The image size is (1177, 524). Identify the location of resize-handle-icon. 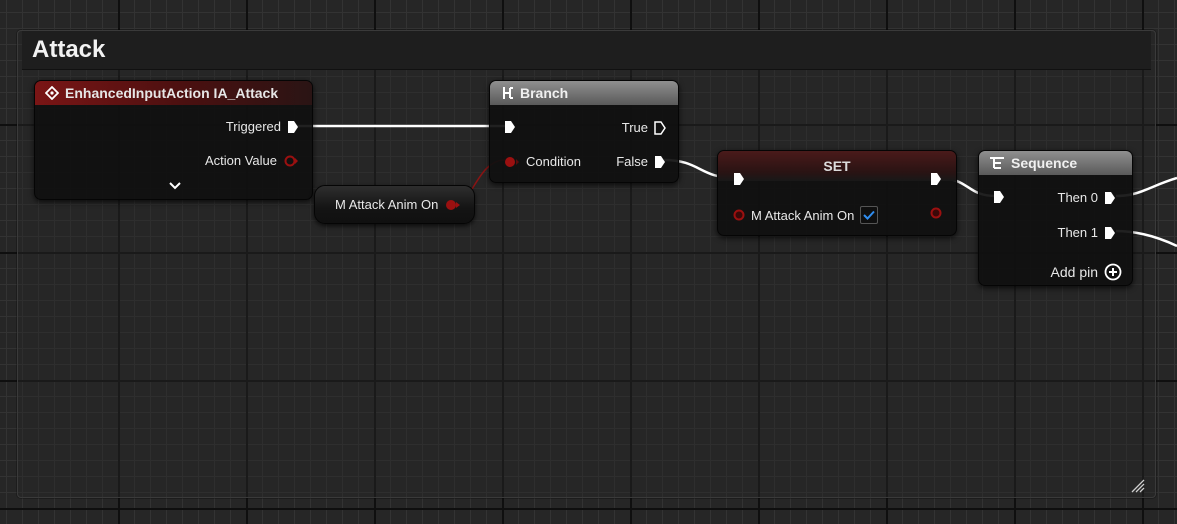
(1138, 486).